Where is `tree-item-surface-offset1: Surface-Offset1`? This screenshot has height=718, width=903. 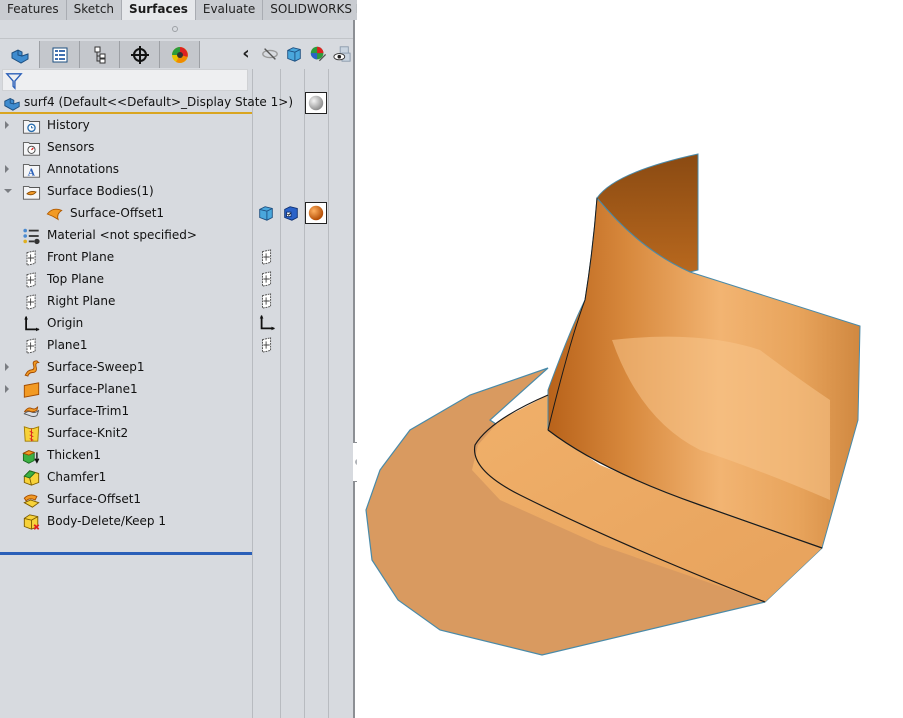 tree-item-surface-offset1: Surface-Offset1 is located at coordinates (126, 500).